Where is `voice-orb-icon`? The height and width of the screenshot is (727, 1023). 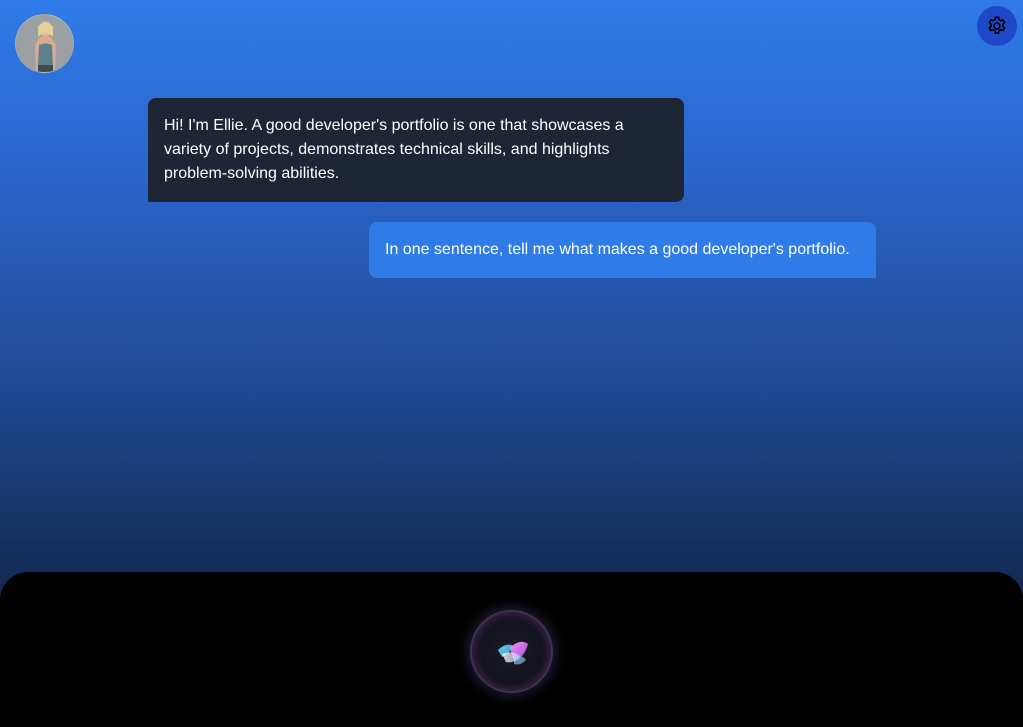
voice-orb-icon is located at coordinates (512, 652).